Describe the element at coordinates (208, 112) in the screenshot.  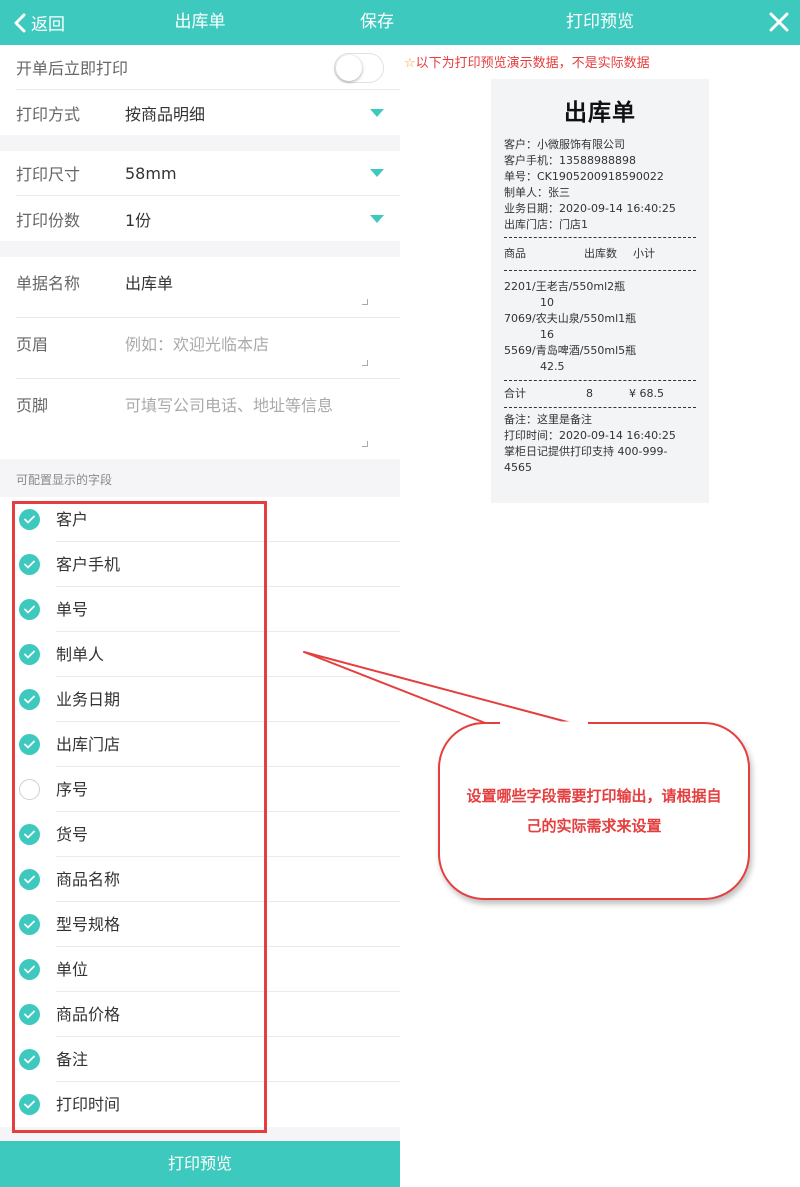
I see `print-mode-select: 打印方式 按商品明细` at that location.